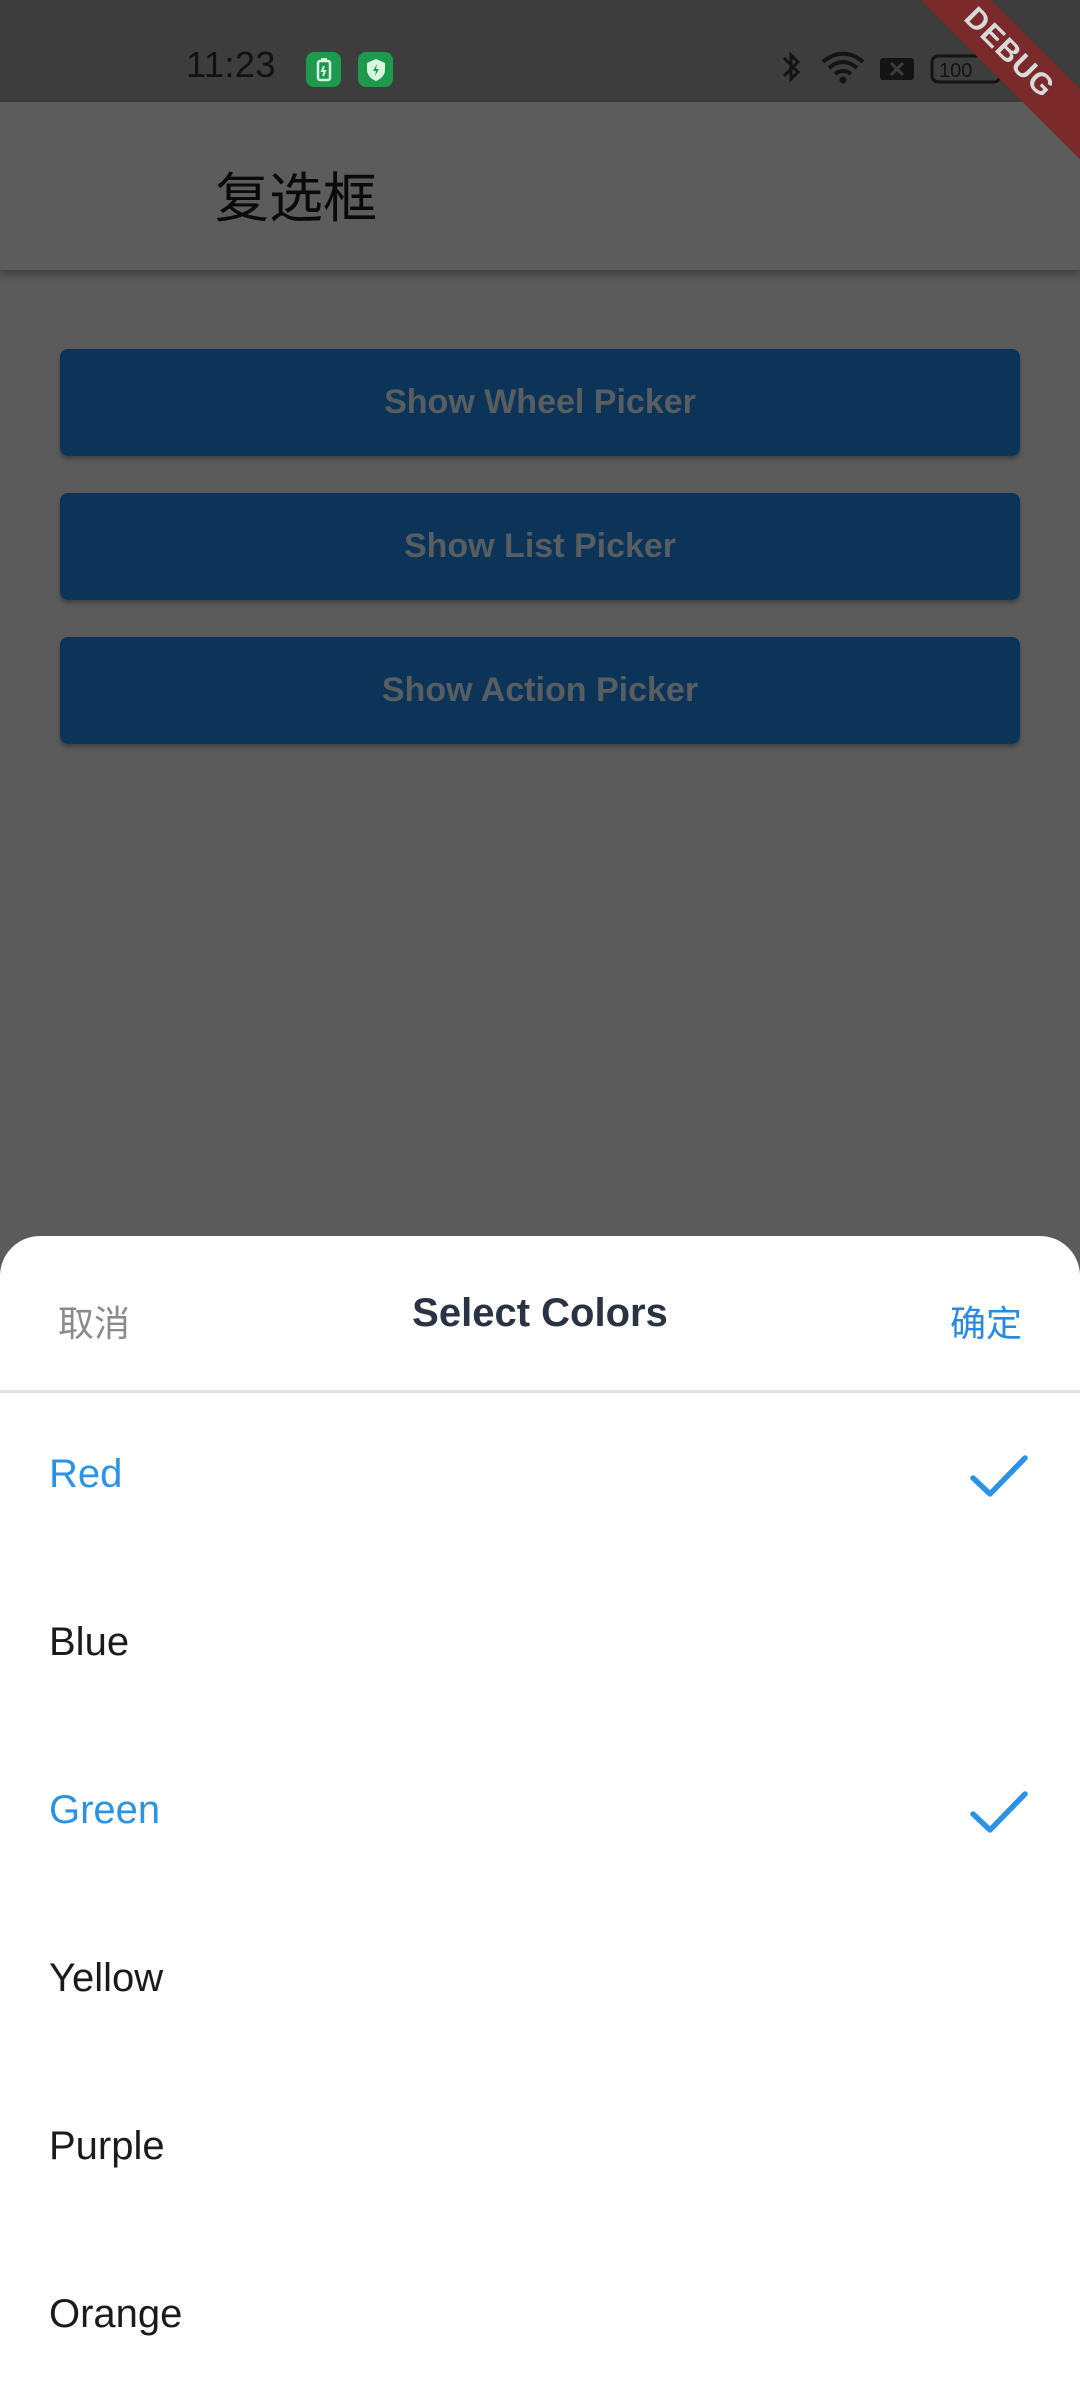 The width and height of the screenshot is (1080, 2400). Describe the element at coordinates (540, 2316) in the screenshot. I see `option-row-orange: Orange` at that location.